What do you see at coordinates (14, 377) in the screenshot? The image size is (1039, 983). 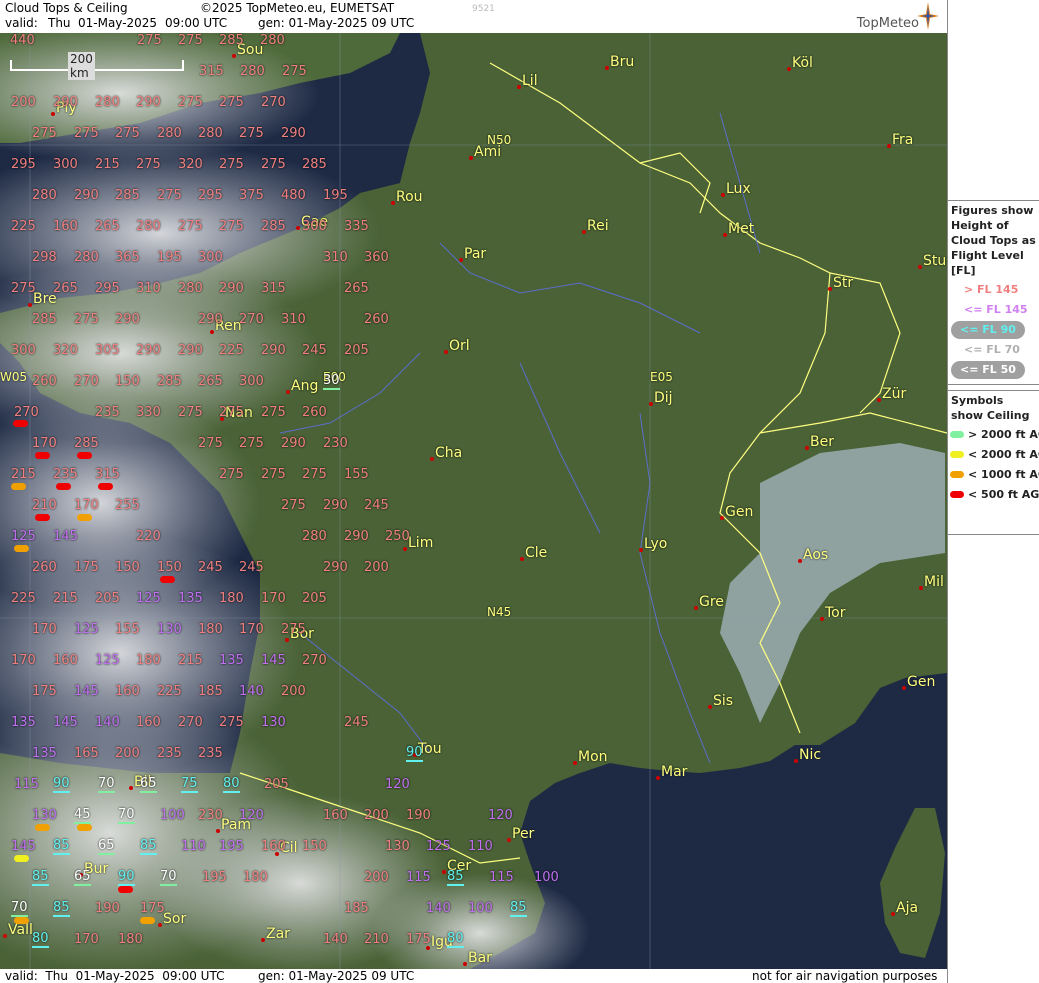 I see `grid-label-w05: W05` at bounding box center [14, 377].